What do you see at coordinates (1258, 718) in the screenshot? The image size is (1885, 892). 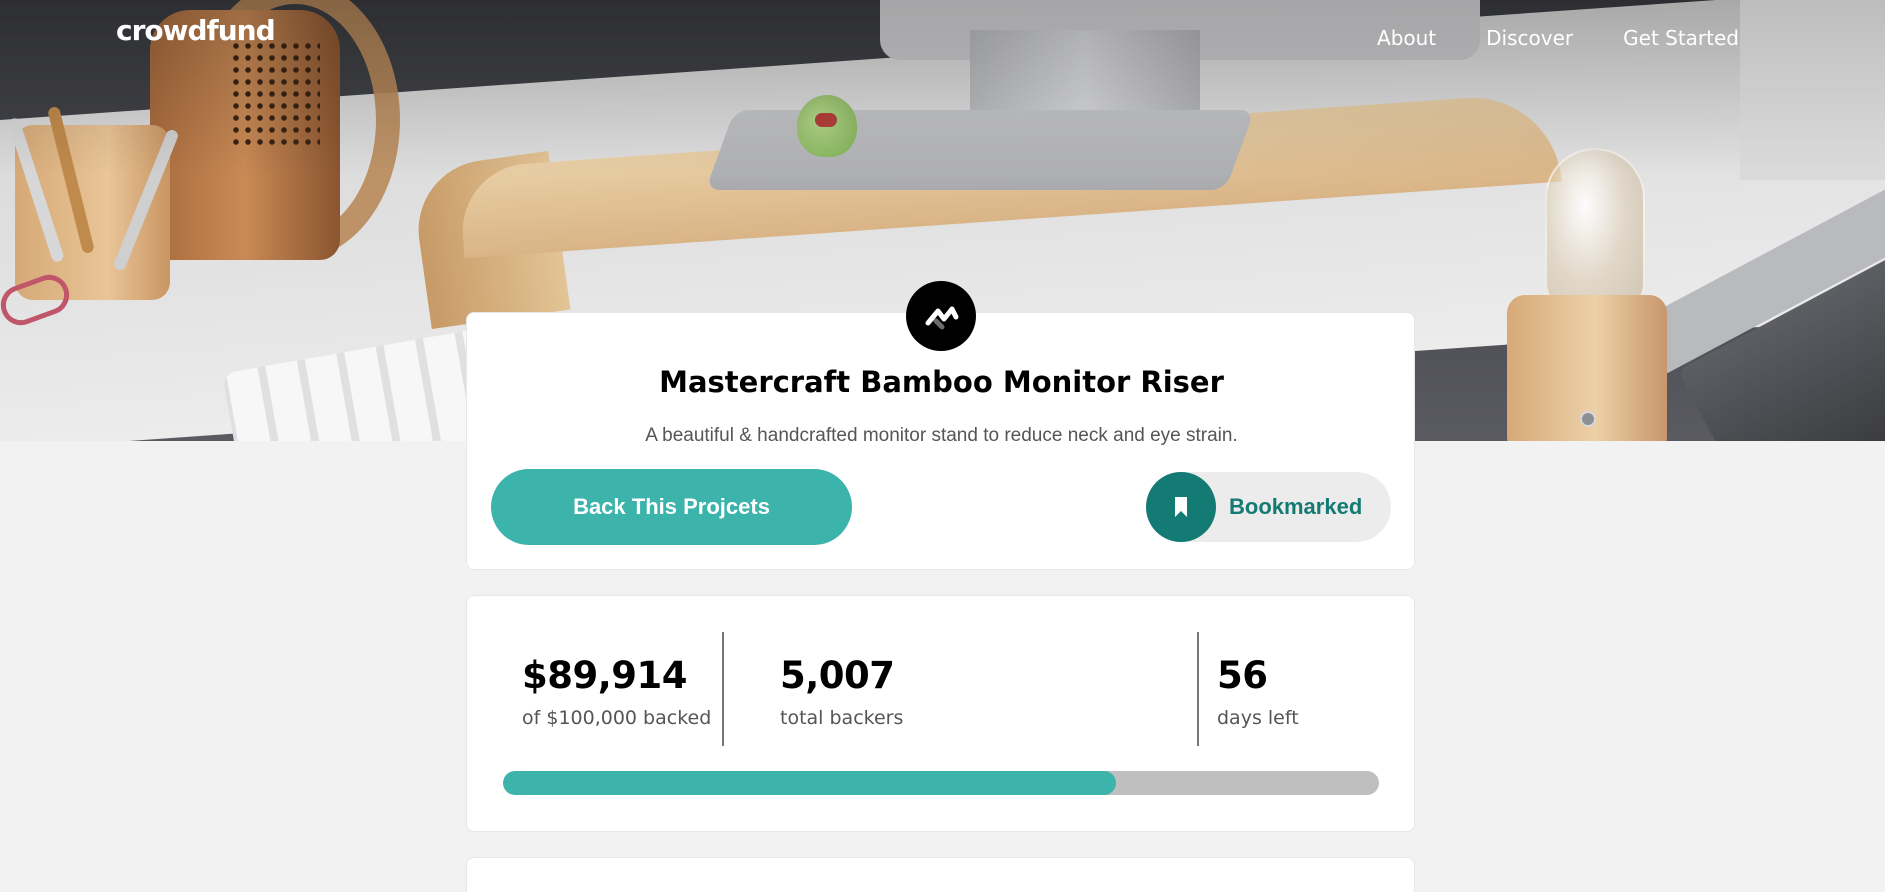 I see `stat-days-label: days left` at bounding box center [1258, 718].